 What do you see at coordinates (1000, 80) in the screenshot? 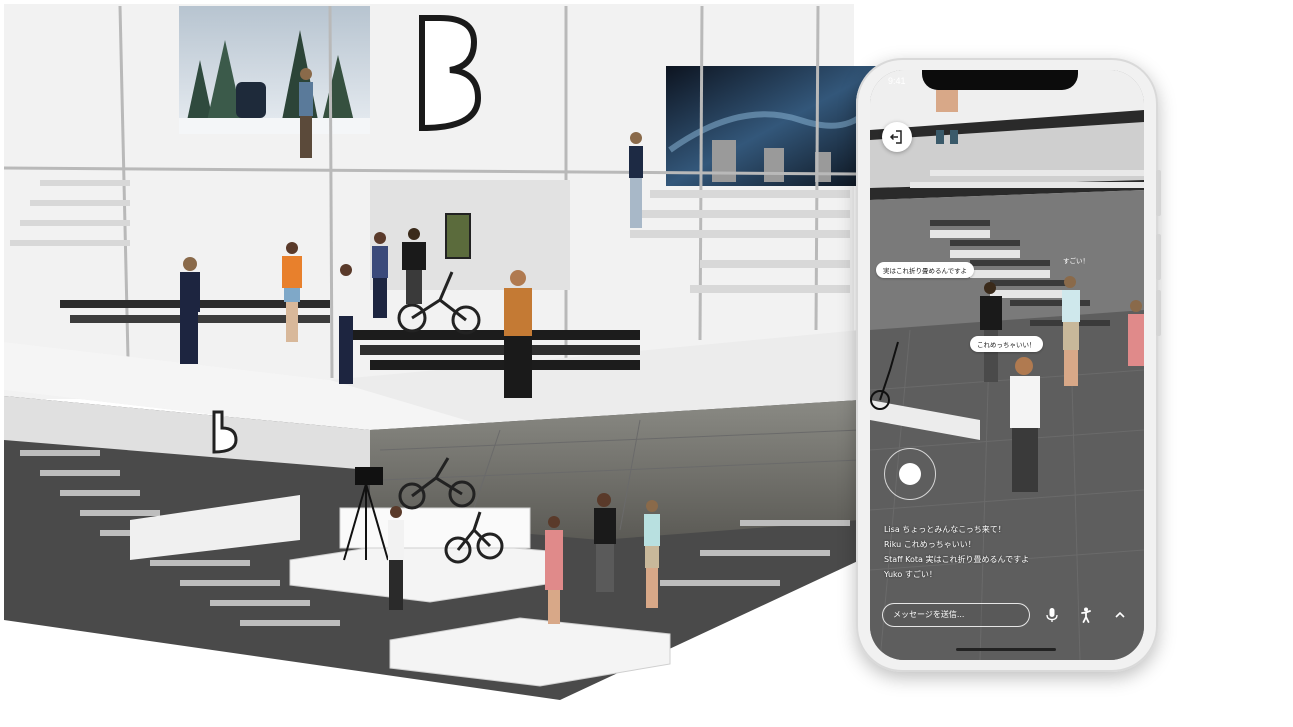
I see `phone-notch` at bounding box center [1000, 80].